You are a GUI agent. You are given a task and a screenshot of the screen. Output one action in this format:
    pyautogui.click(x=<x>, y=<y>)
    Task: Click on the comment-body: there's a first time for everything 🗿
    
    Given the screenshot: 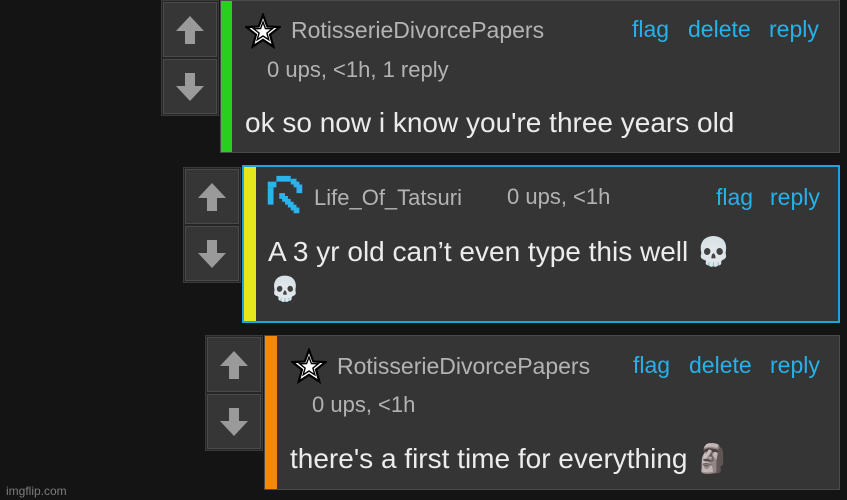 What is the action you would take?
    pyautogui.click(x=510, y=458)
    